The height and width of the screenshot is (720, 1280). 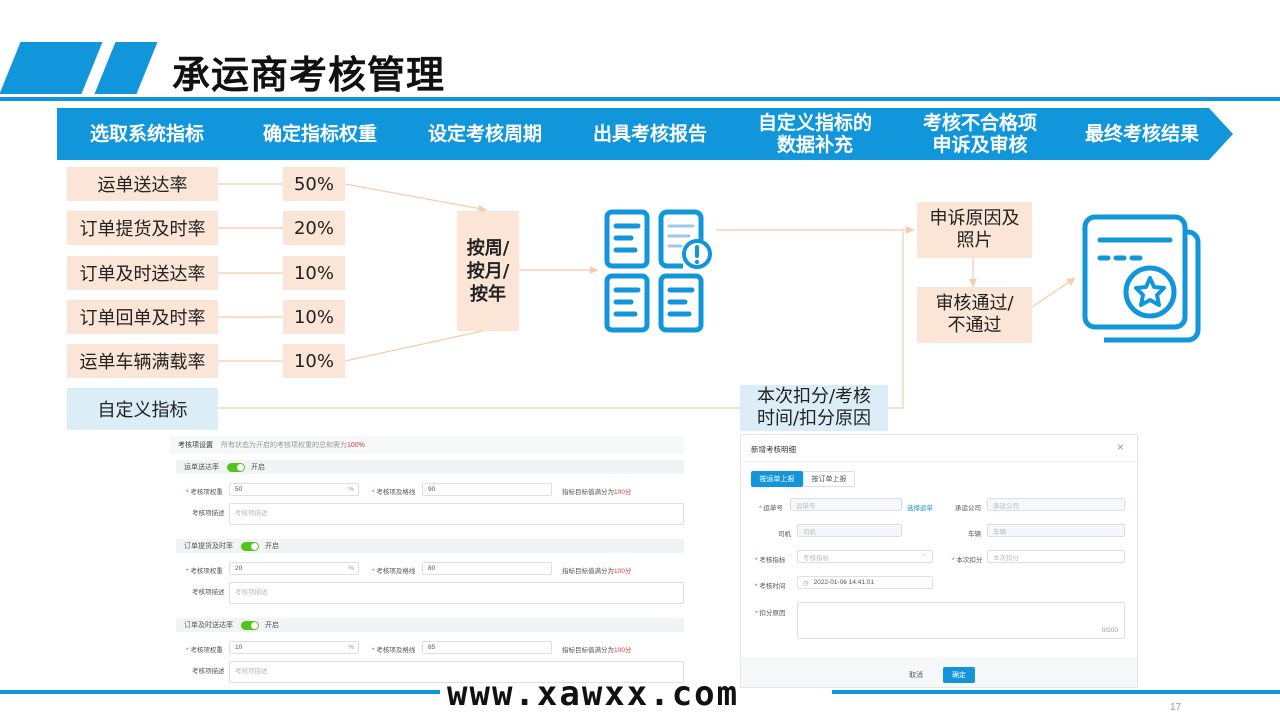 I want to click on baseline-input: 90, so click(x=487, y=489).